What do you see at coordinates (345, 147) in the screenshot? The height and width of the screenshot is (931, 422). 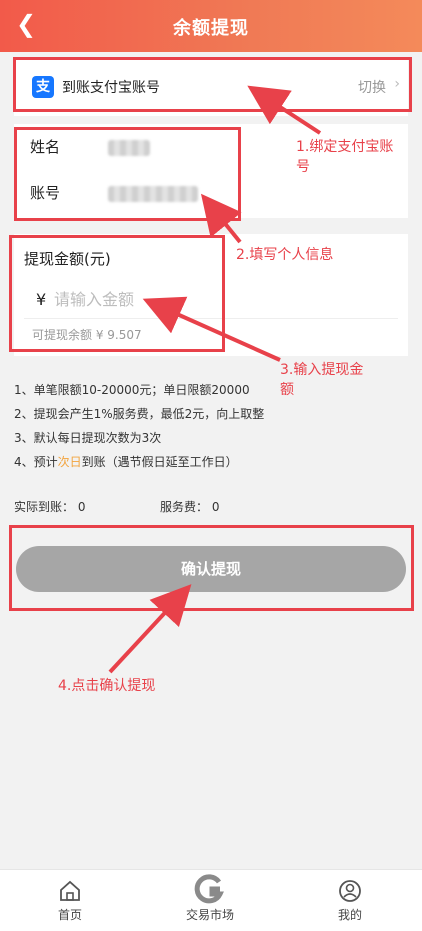 I see `annotation-note-1-line1: 1.绑定支付宝账` at bounding box center [345, 147].